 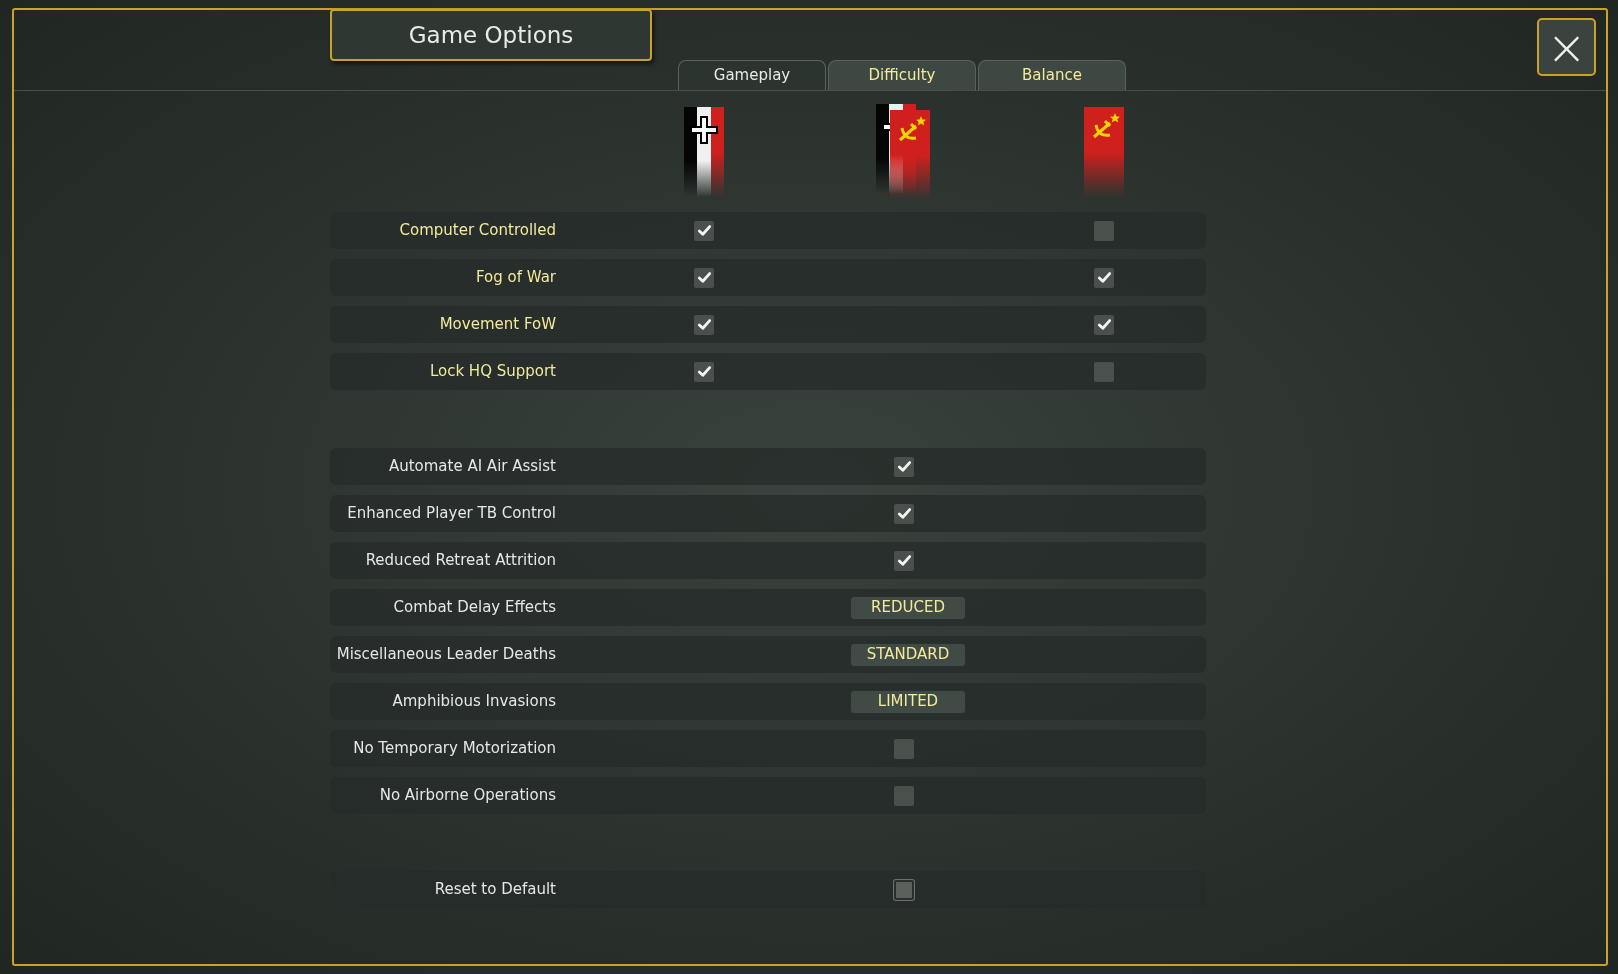 I want to click on option-label: Amphibious Invasions, so click(x=473, y=702).